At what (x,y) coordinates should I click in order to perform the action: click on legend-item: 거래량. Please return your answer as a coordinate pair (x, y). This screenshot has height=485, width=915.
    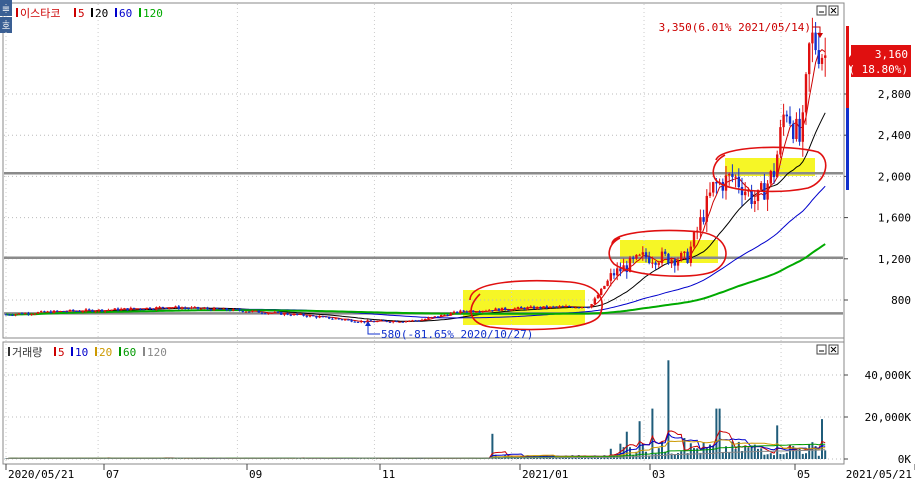
    Looking at the image, I should click on (27, 352).